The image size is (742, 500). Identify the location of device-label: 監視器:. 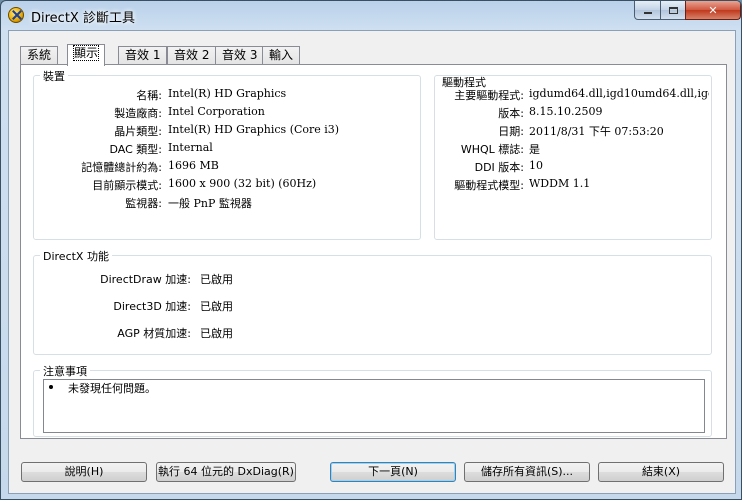
(143, 203).